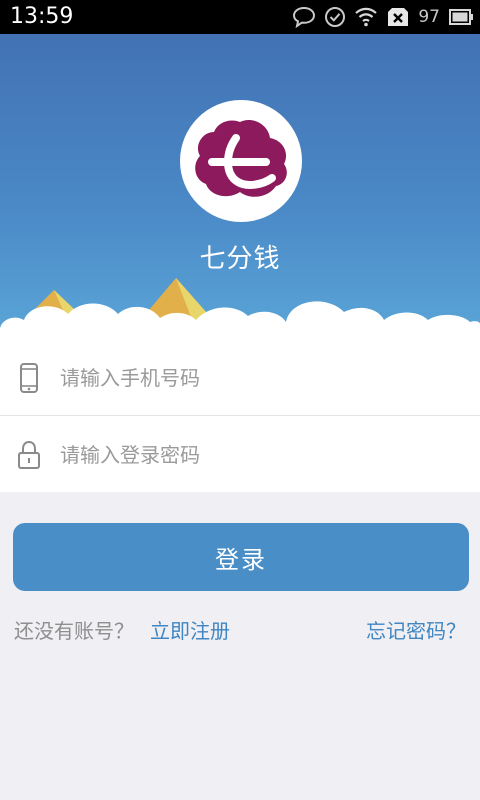 This screenshot has height=800, width=480. I want to click on mobile-phone-icon, so click(29, 378).